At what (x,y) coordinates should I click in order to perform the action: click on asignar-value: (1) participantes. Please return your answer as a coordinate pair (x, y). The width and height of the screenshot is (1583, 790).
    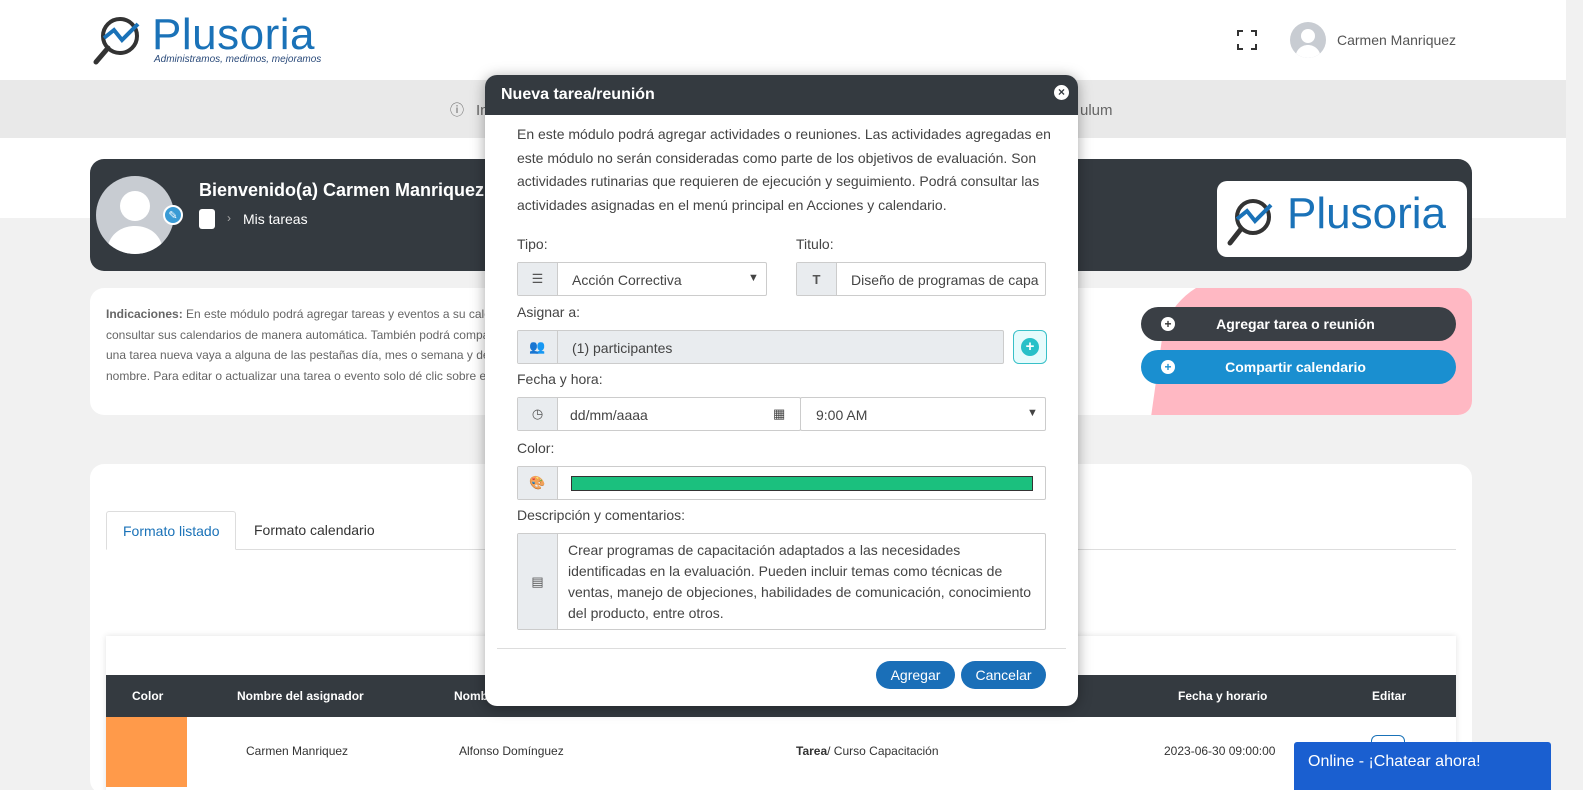
    Looking at the image, I should click on (622, 348).